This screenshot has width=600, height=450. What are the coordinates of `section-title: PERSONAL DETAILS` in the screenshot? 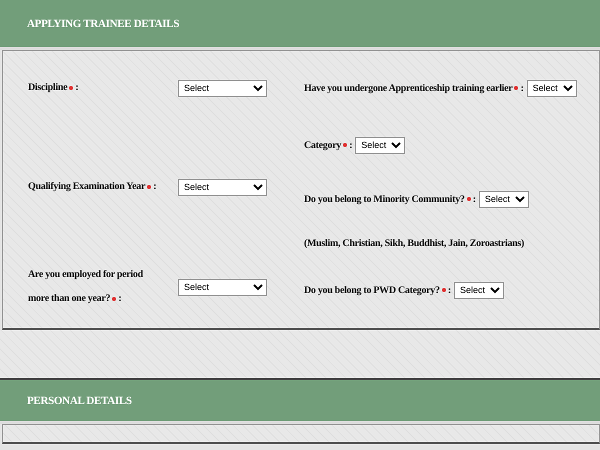 It's located at (79, 400).